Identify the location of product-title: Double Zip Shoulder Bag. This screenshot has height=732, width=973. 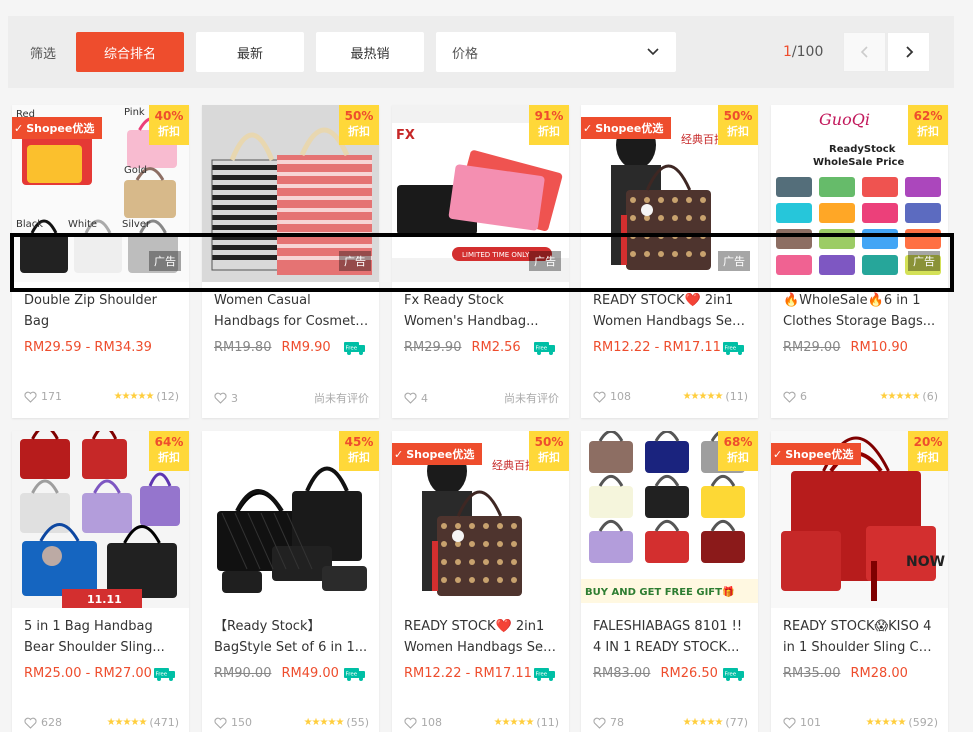
(101, 311).